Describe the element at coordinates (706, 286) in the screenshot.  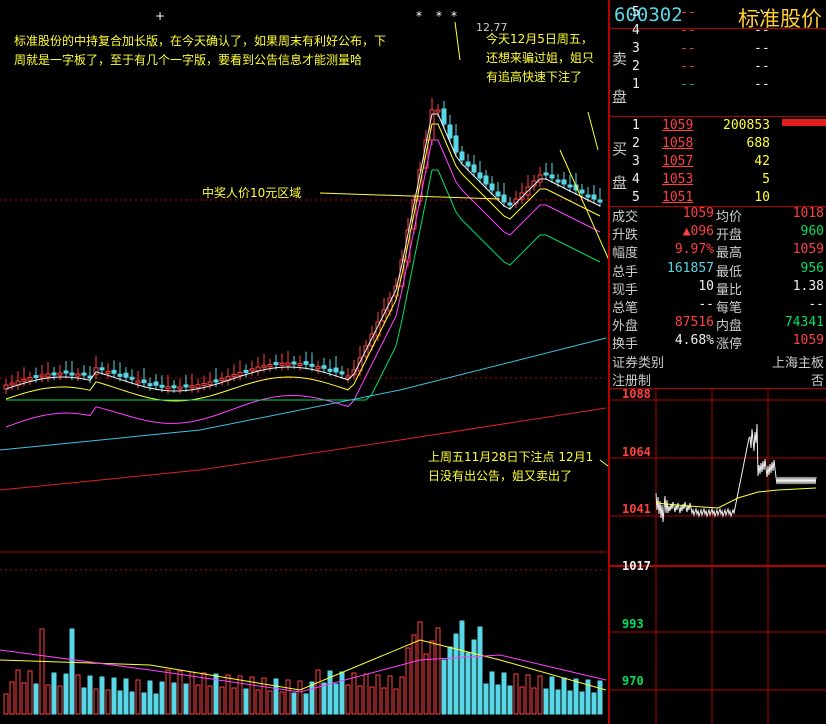
I see `stat-value: 10` at that location.